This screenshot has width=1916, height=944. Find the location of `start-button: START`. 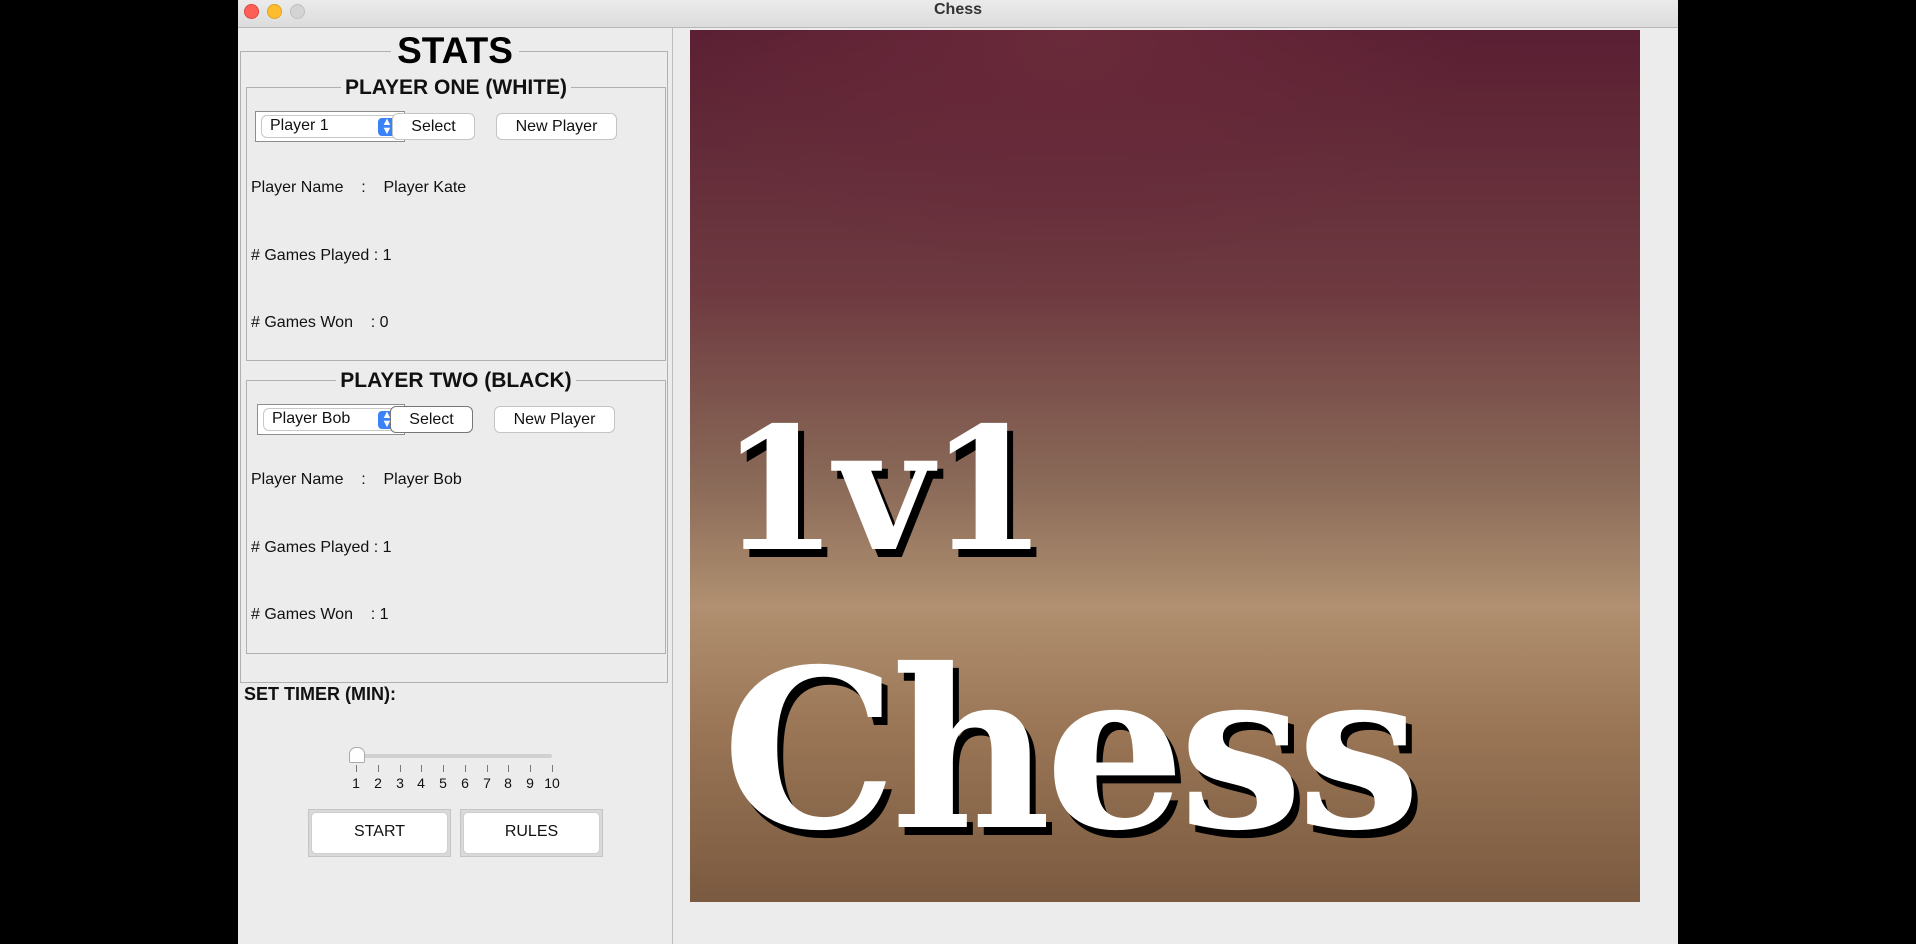

start-button: START is located at coordinates (379, 833).